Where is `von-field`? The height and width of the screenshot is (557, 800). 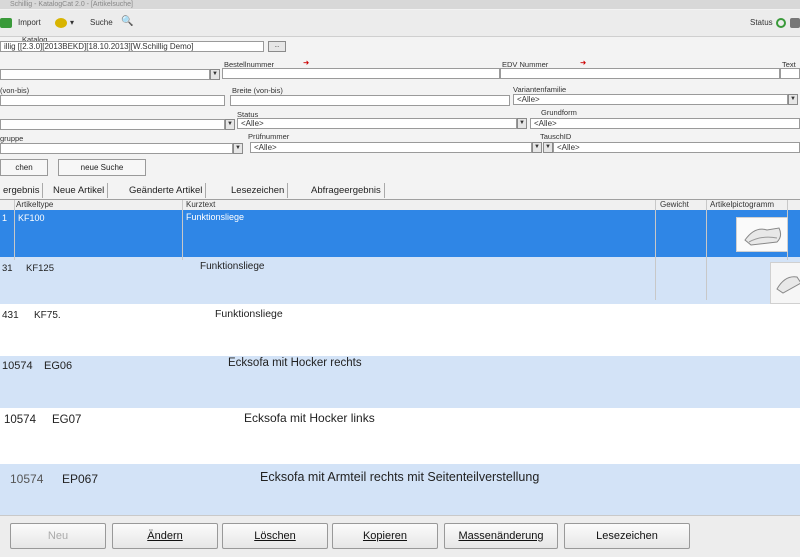
von-field is located at coordinates (112, 100).